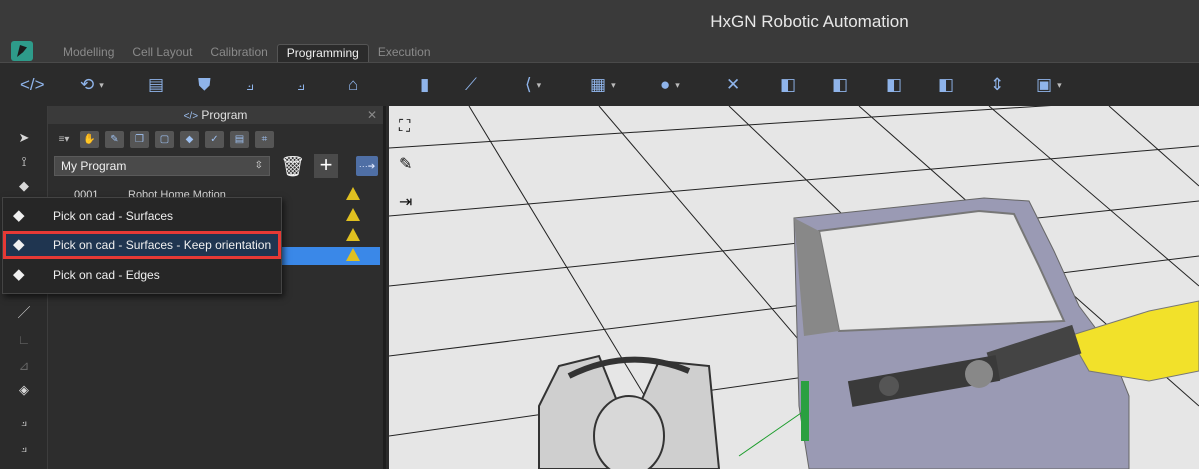  Describe the element at coordinates (670, 85) in the screenshot. I see `camera-icon: ● ▾` at that location.